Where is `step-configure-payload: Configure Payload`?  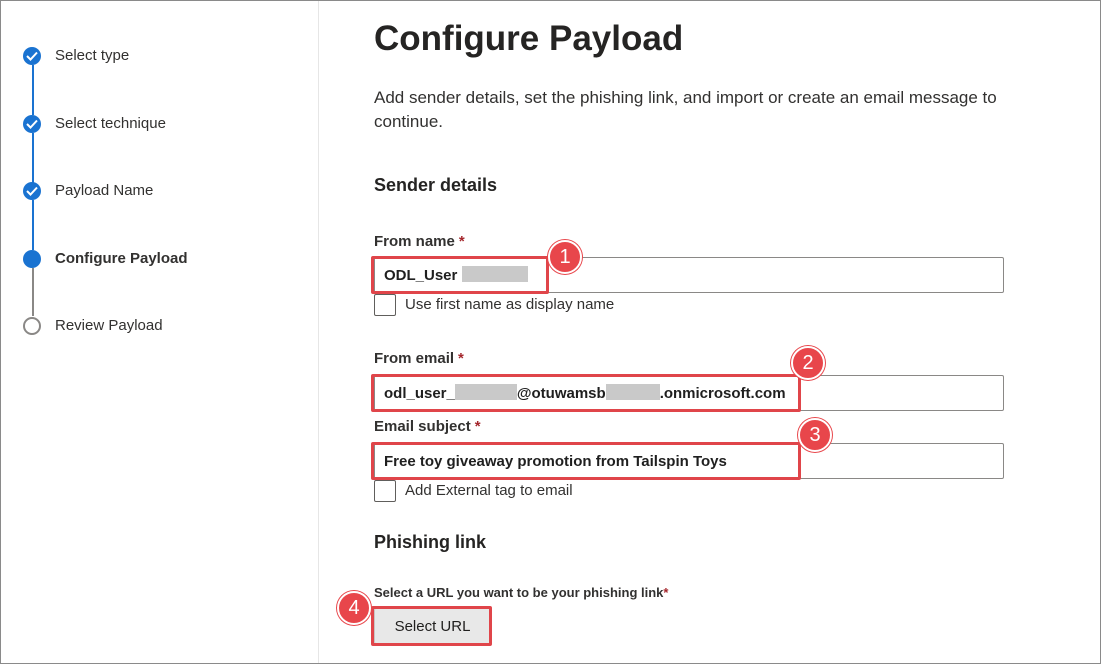
step-configure-payload: Configure Payload is located at coordinates (151, 262).